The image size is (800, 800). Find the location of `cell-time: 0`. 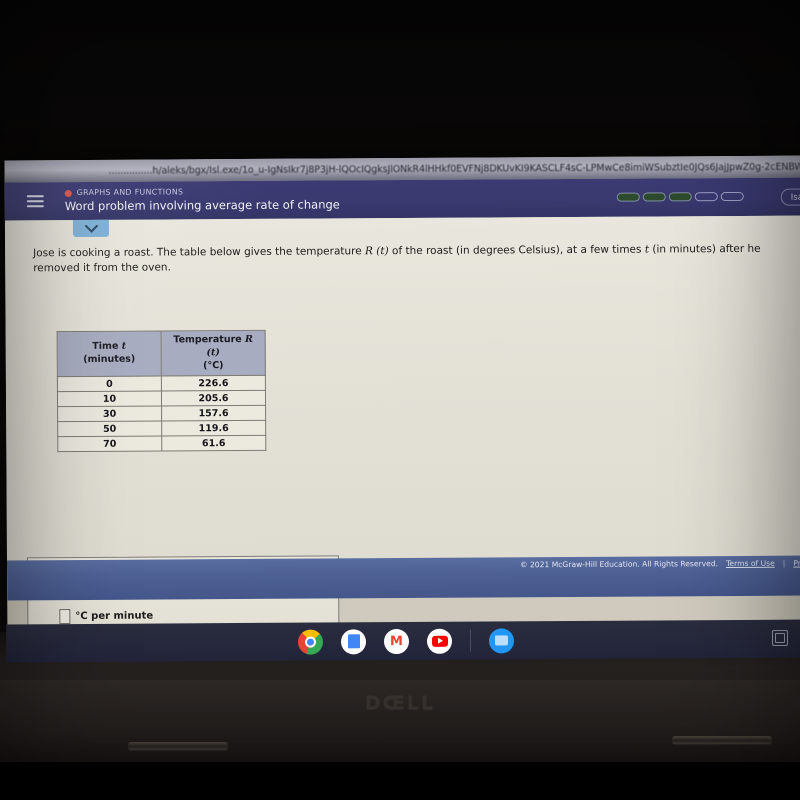

cell-time: 0 is located at coordinates (109, 384).